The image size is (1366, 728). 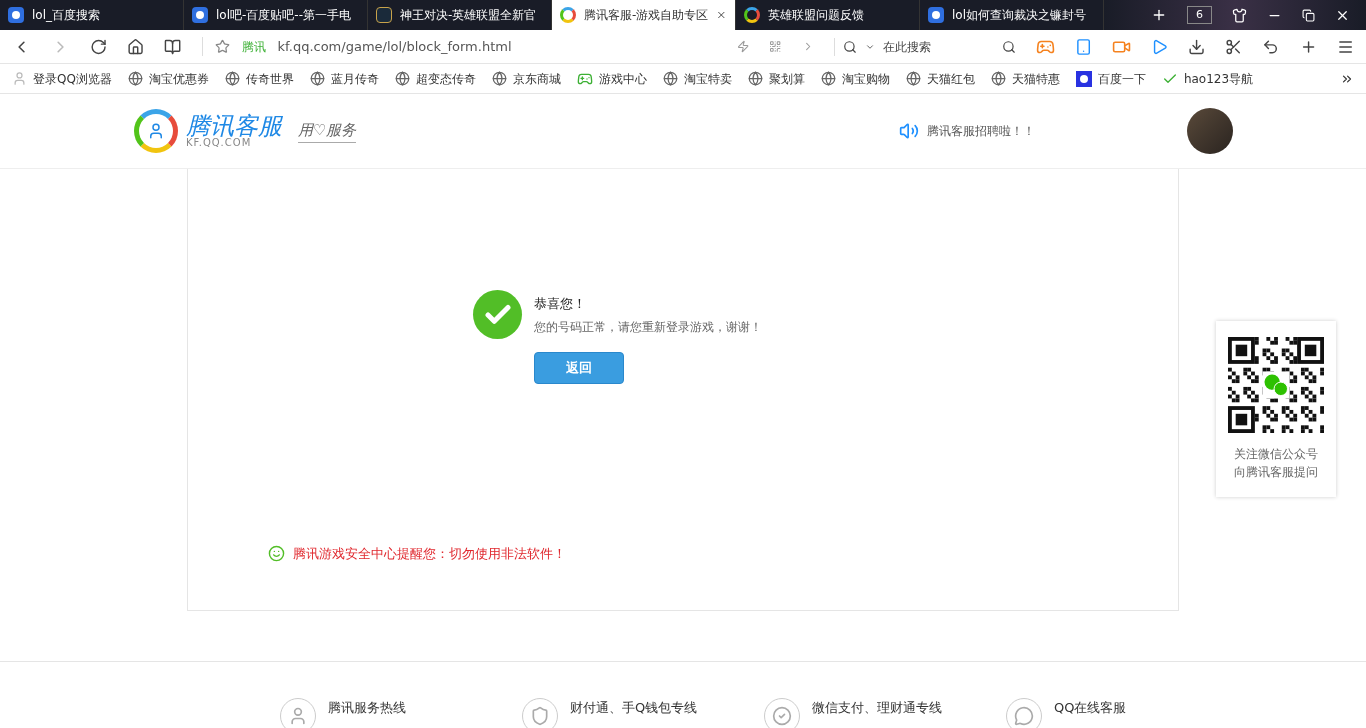 I want to click on browser-tab: 腾讯客服-游戏自助专区, so click(x=644, y=15).